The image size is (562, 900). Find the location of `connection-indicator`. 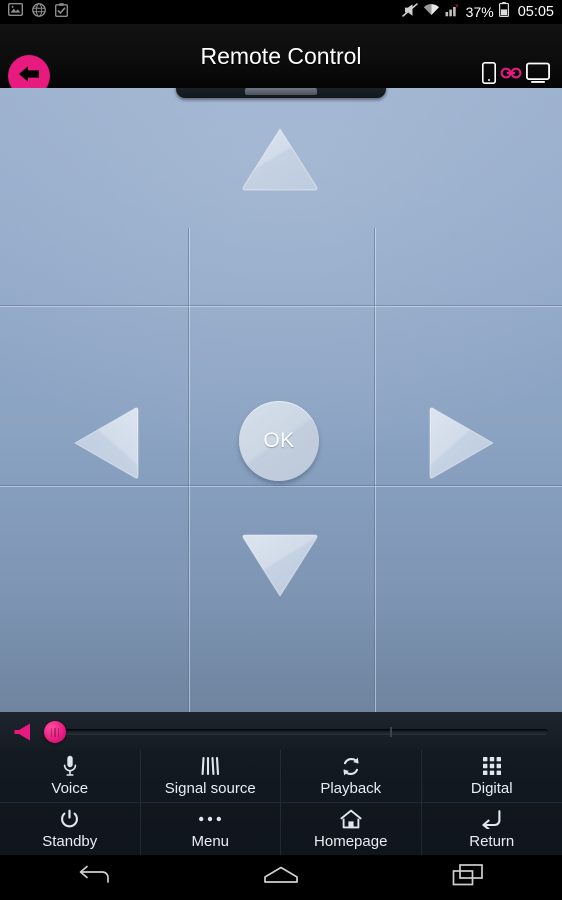

connection-indicator is located at coordinates (516, 75).